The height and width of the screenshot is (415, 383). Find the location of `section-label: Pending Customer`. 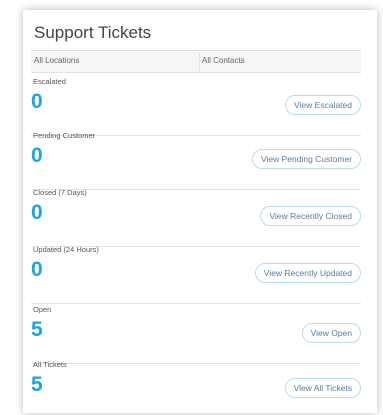

section-label: Pending Customer is located at coordinates (64, 135).